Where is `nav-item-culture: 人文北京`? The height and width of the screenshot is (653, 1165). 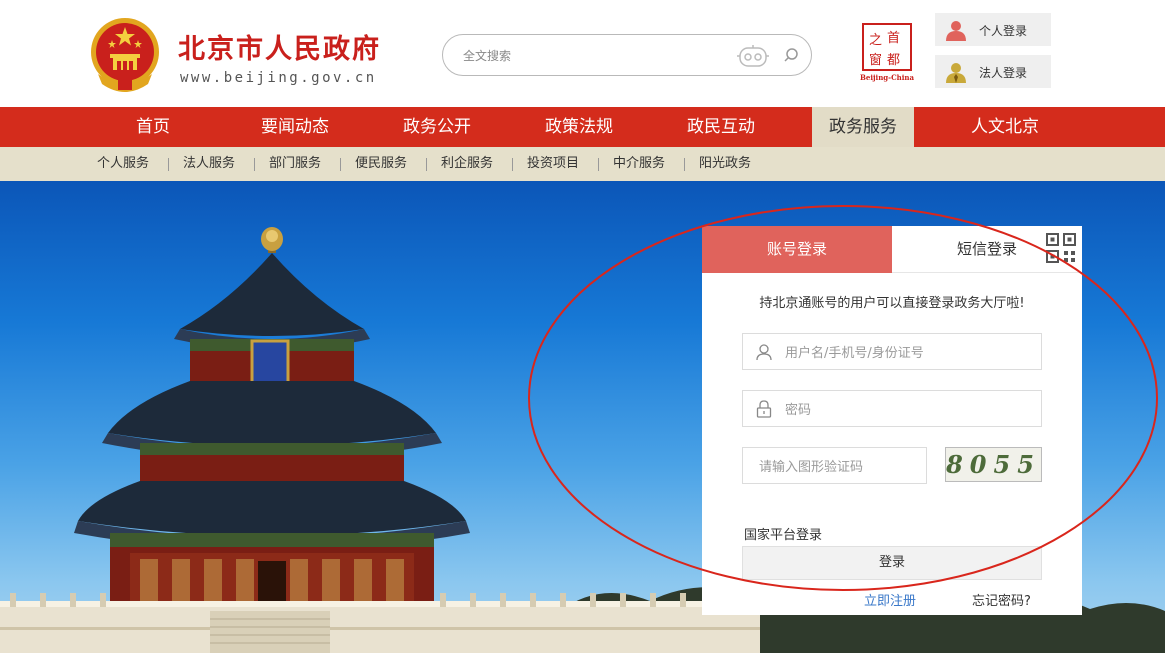 nav-item-culture: 人文北京 is located at coordinates (1005, 127).